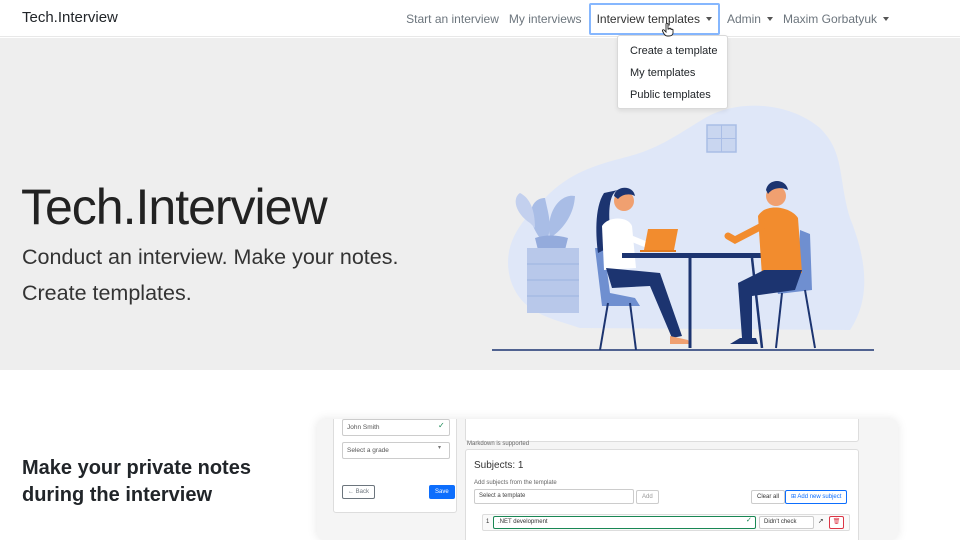  What do you see at coordinates (672, 51) in the screenshot?
I see `menu-item-create-template: Create a template` at bounding box center [672, 51].